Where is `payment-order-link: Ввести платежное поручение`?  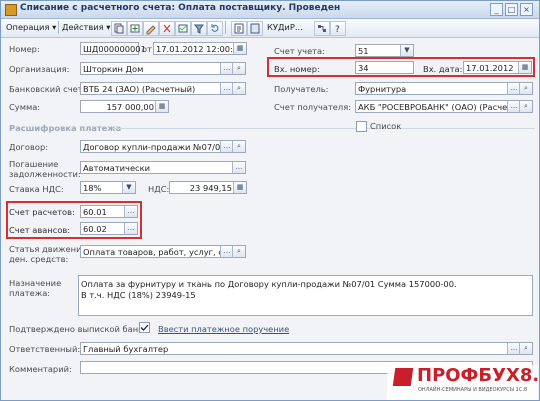 payment-order-link: Ввести платежное поручение is located at coordinates (223, 329).